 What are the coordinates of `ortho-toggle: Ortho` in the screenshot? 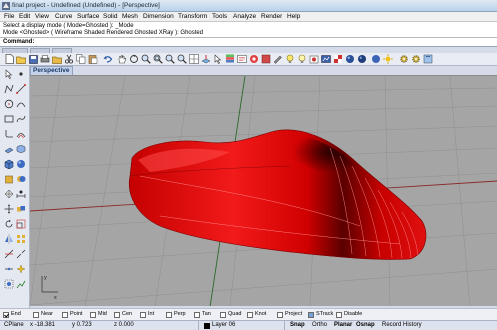 It's located at (319, 325).